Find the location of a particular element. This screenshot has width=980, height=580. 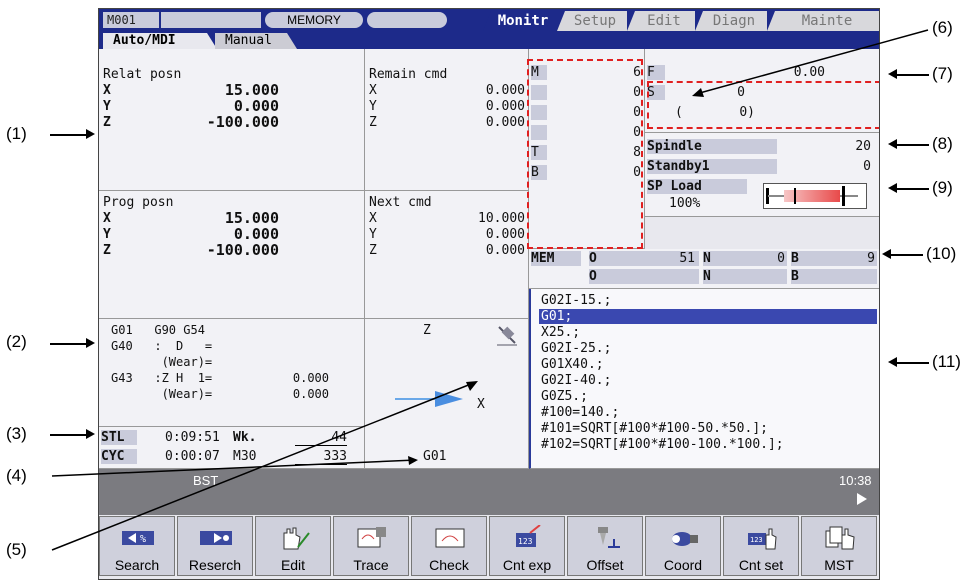

leader-4-head is located at coordinates (413, 460).